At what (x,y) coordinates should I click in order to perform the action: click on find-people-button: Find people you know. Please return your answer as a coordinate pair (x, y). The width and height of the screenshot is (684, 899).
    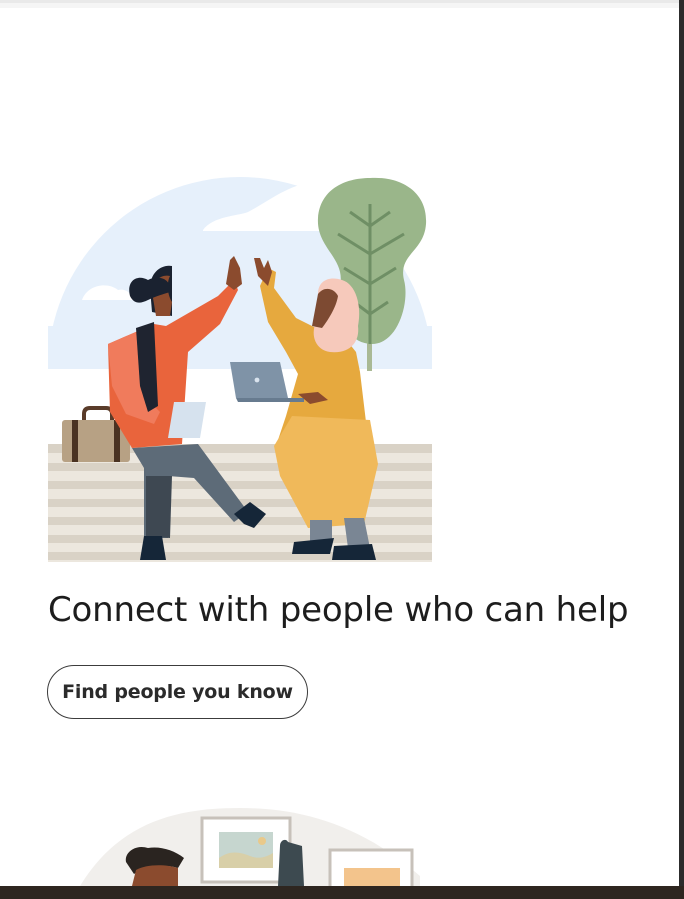
    Looking at the image, I should click on (177, 692).